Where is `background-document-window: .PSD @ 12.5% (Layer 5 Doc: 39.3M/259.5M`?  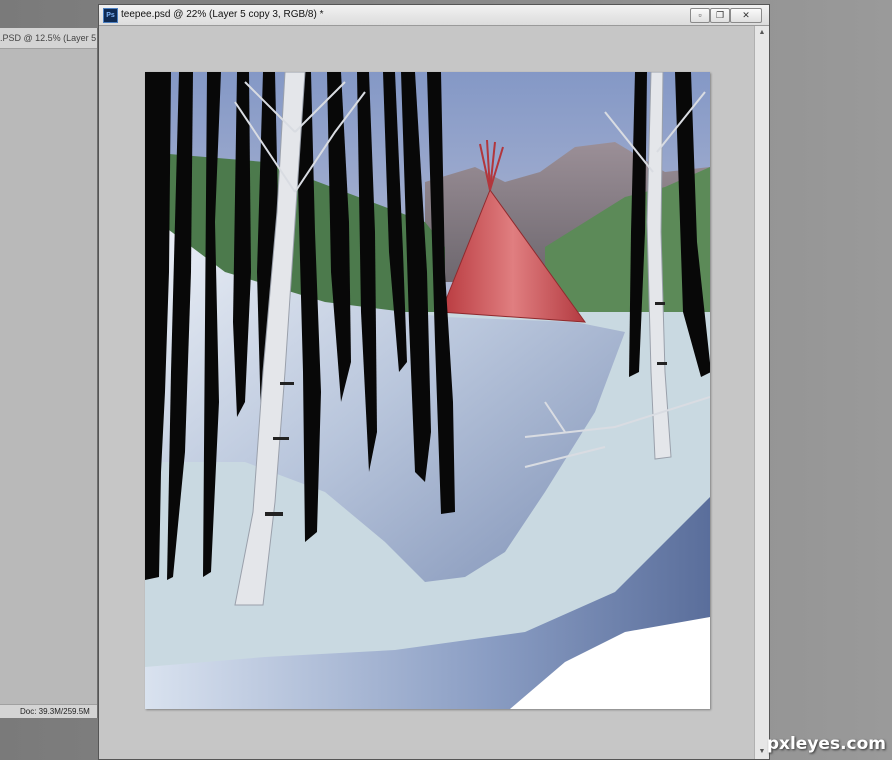 background-document-window: .PSD @ 12.5% (Layer 5 Doc: 39.3M/259.5M is located at coordinates (49, 373).